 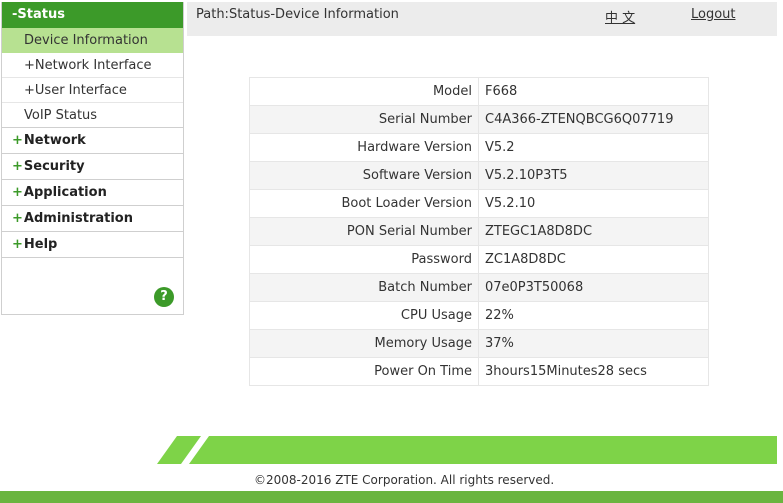 What do you see at coordinates (364, 343) in the screenshot?
I see `row-label: Memory Usage` at bounding box center [364, 343].